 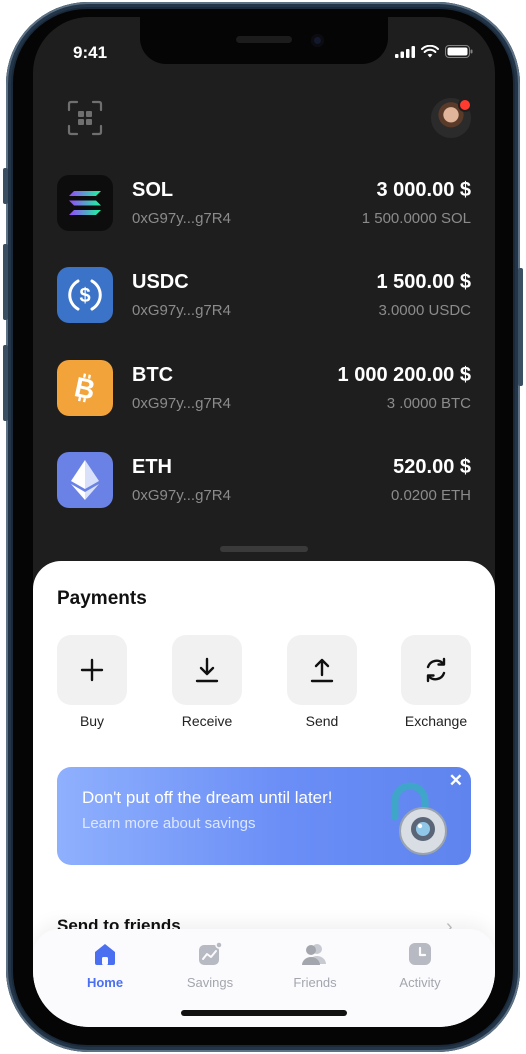 I want to click on volume-up-button, so click(x=5, y=282).